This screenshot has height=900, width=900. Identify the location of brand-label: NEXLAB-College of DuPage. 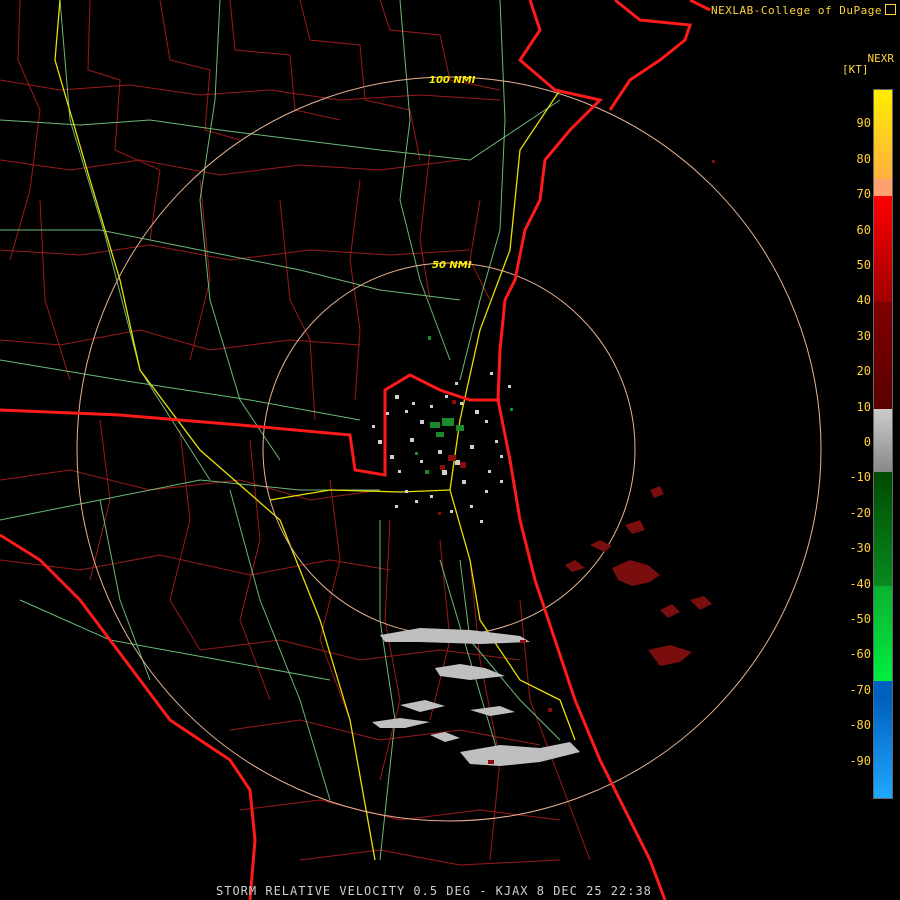
(803, 10).